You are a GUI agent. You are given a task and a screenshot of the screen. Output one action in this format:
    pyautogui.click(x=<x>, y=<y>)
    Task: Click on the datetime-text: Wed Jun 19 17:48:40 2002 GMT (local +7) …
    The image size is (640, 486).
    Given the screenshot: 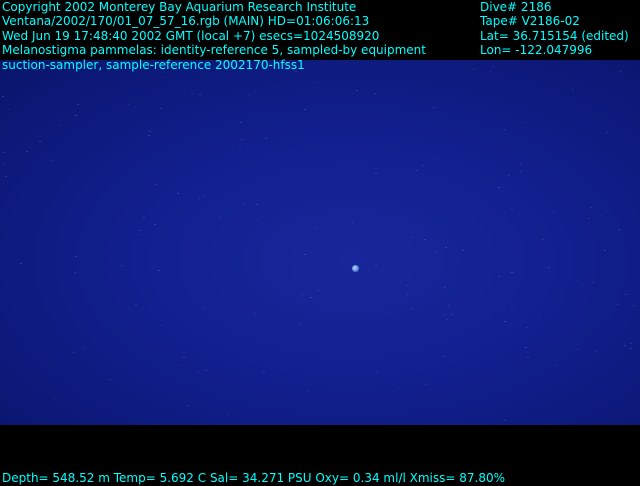 What is the action you would take?
    pyautogui.click(x=191, y=36)
    